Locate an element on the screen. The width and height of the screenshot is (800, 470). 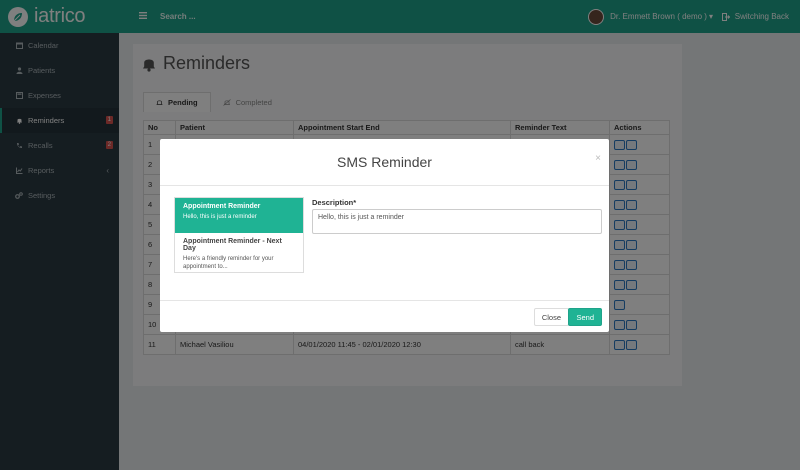
description-textarea: Hello, this is just a reminder is located at coordinates (457, 221).